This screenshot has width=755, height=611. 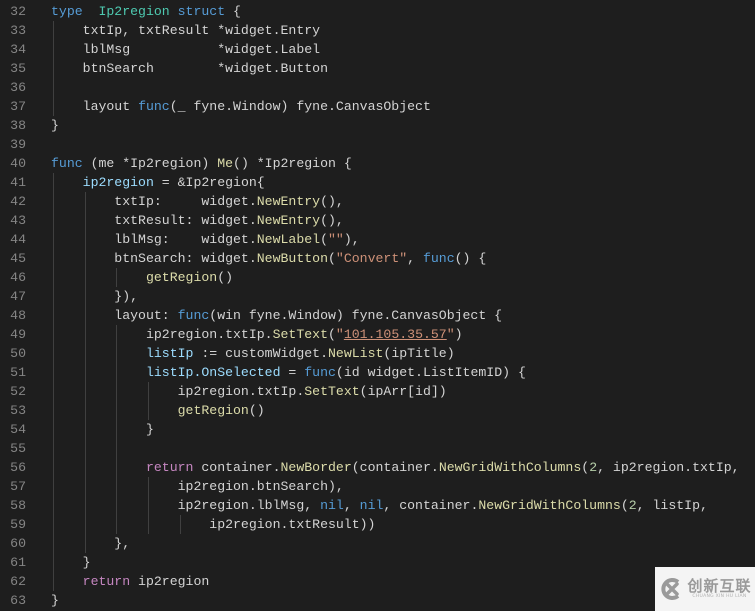 What do you see at coordinates (672, 505) in the screenshot?
I see `code-token: , listIp,` at bounding box center [672, 505].